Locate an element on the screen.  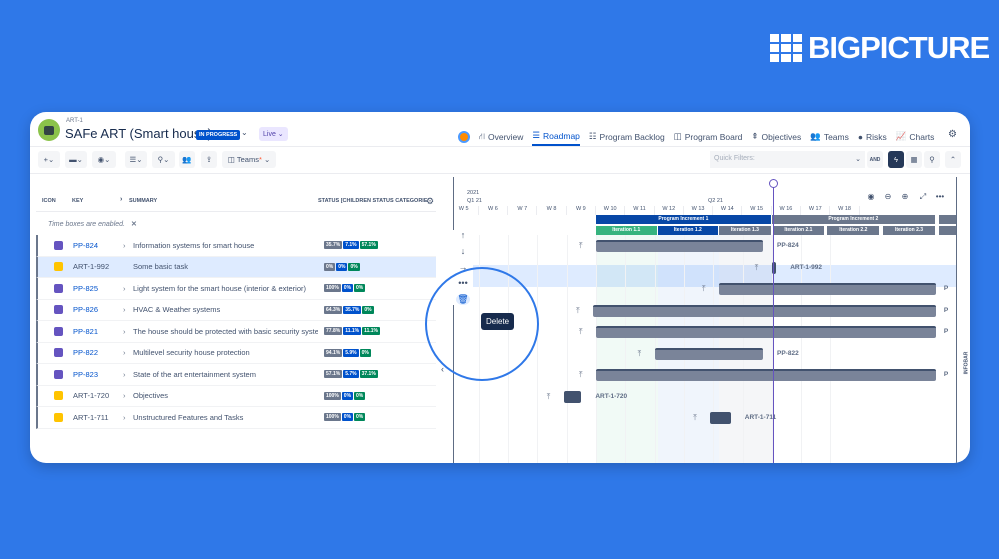
status-badge: IN PROGRESS is located at coordinates (218, 135).